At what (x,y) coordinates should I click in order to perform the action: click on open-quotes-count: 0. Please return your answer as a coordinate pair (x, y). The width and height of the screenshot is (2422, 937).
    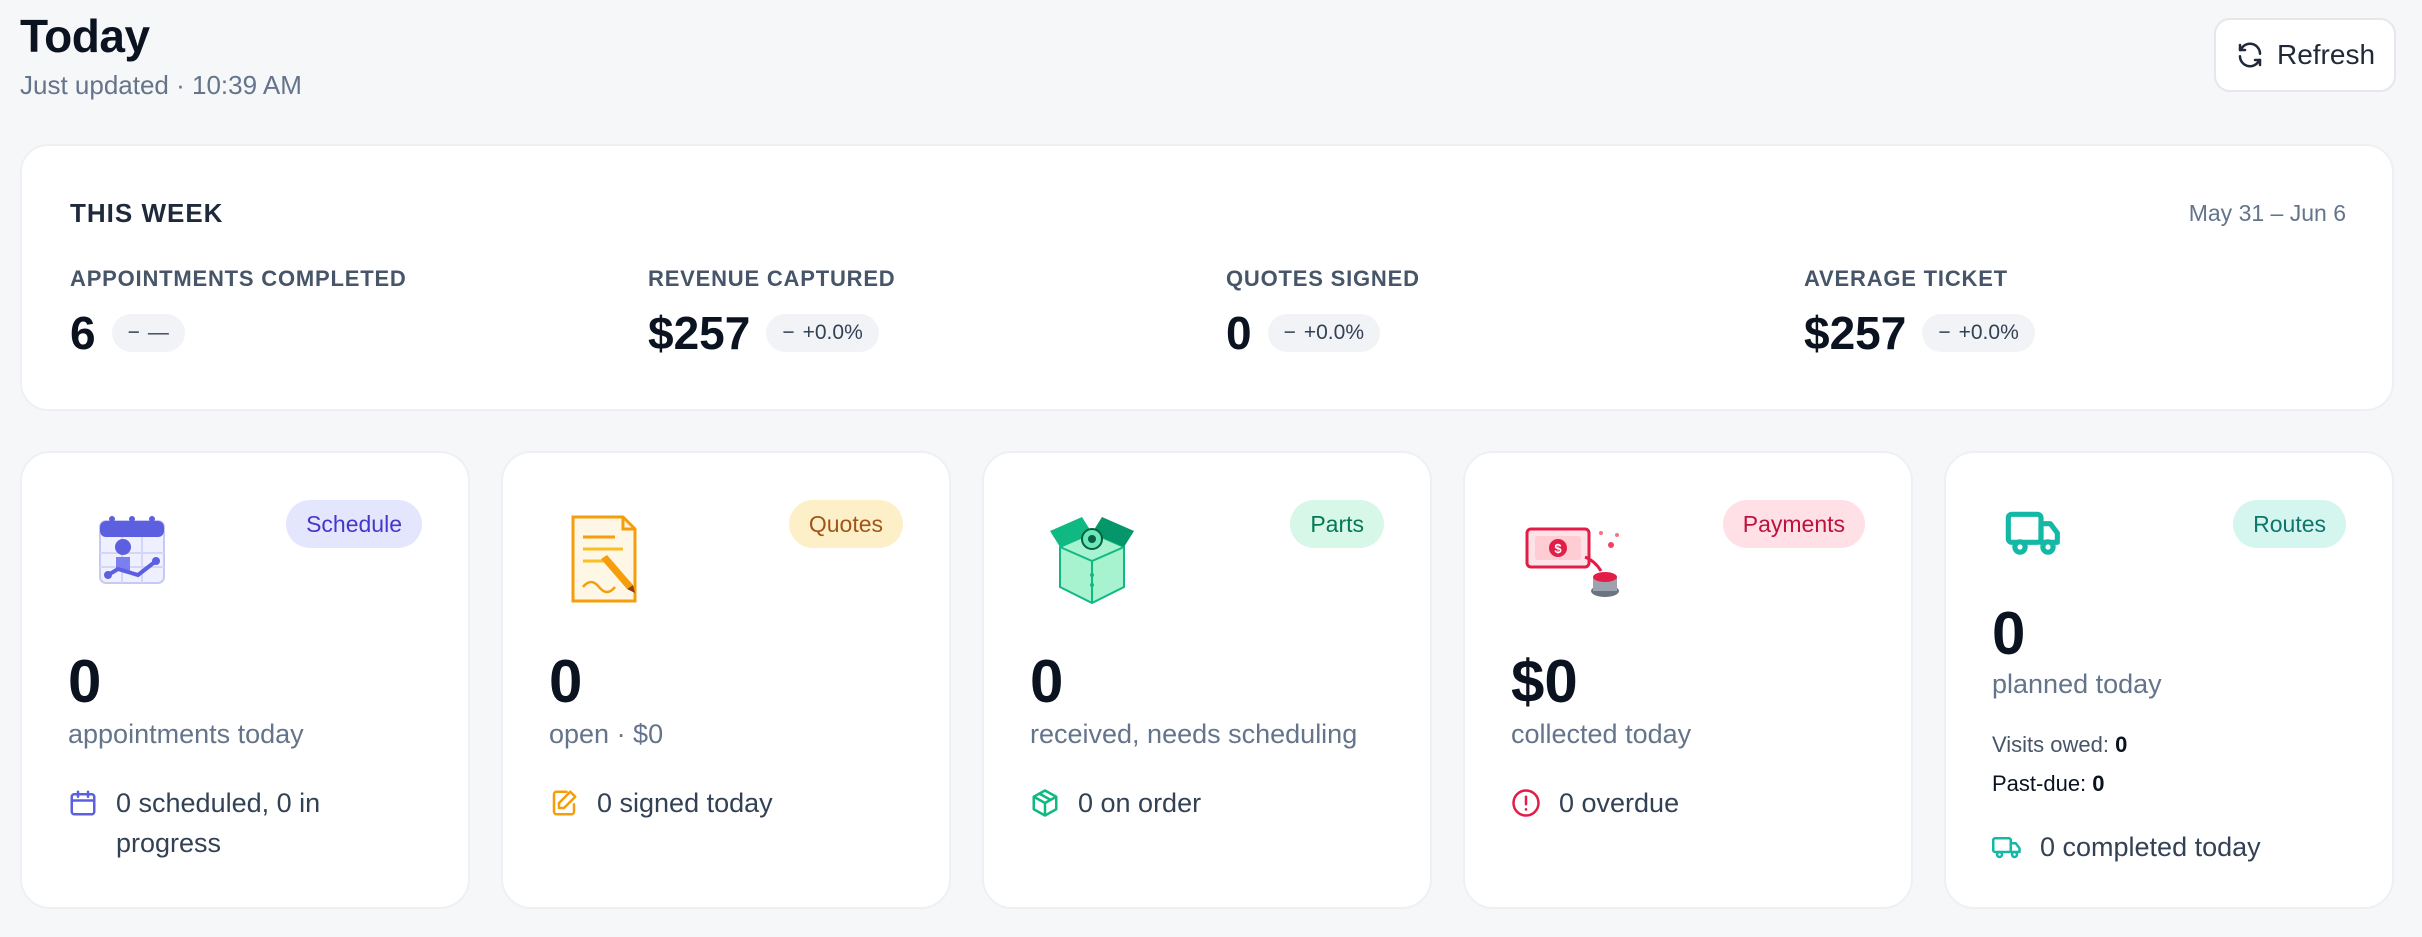
    Looking at the image, I should click on (566, 681).